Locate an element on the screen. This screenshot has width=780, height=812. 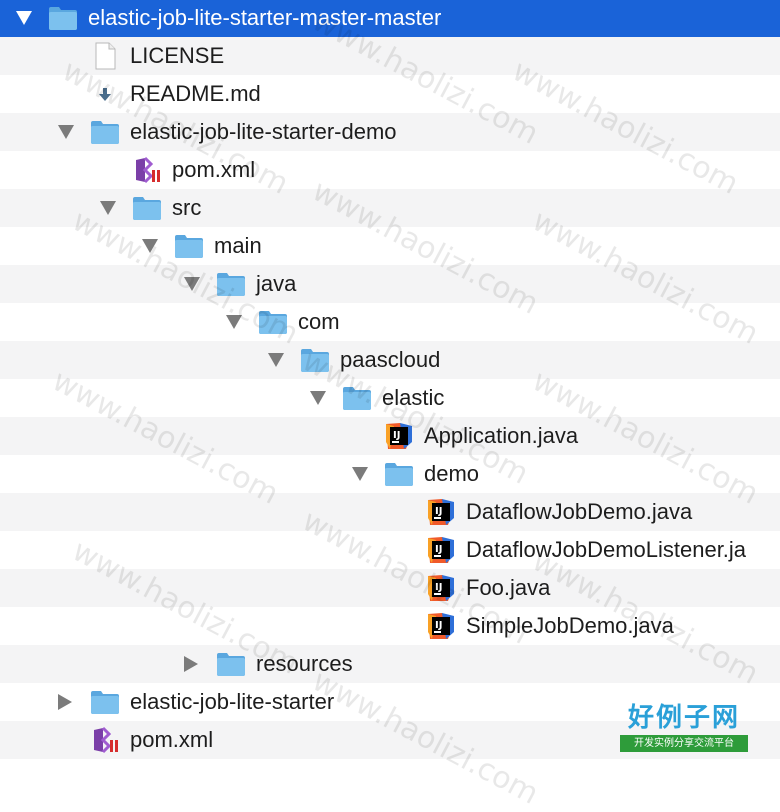
tree-row: LICENSE is located at coordinates (390, 56).